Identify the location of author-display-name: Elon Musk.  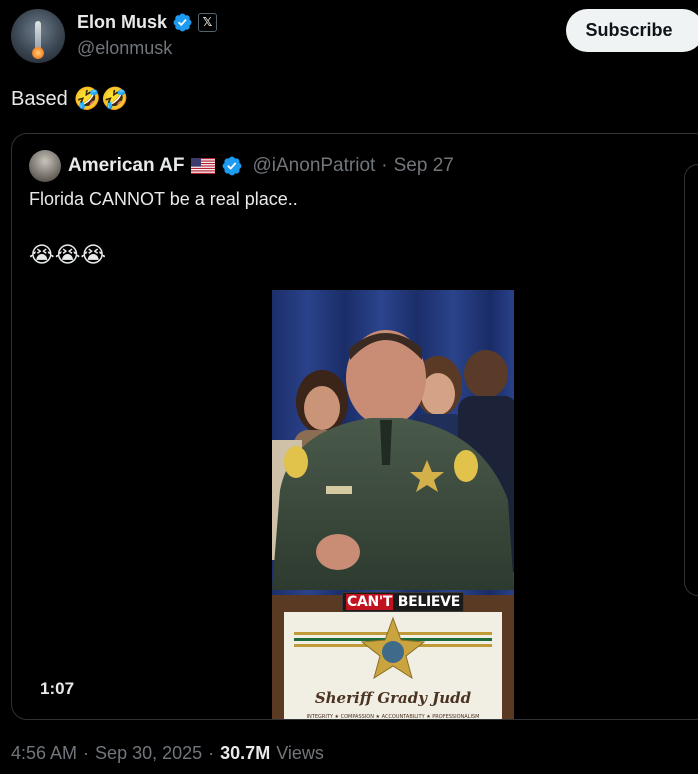
(122, 22).